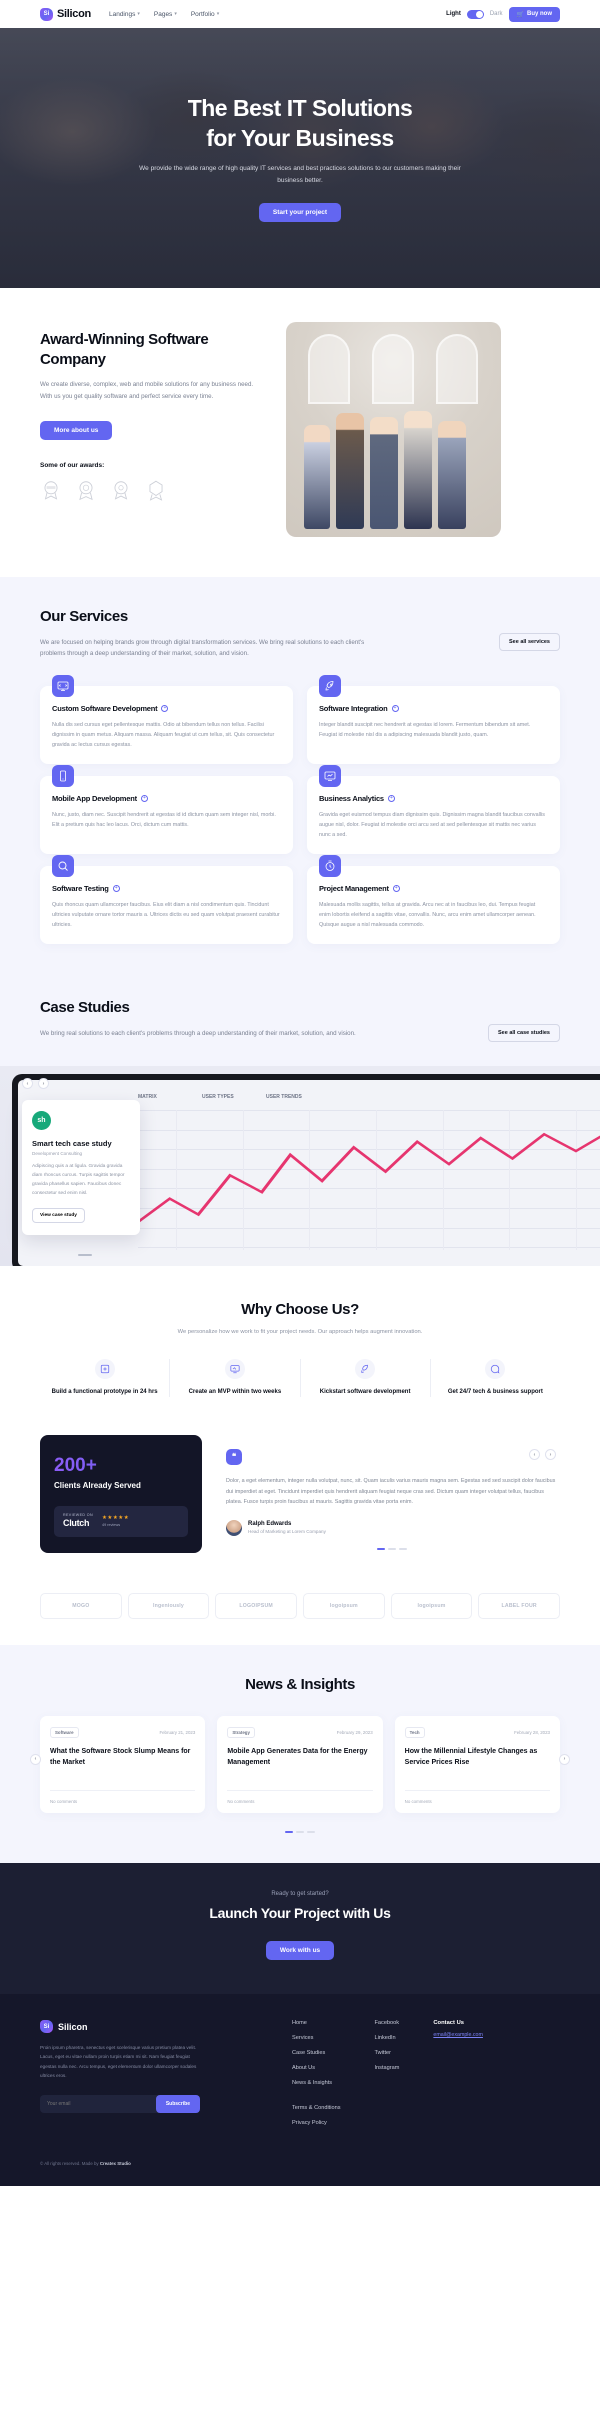 Image resolution: width=600 pixels, height=2419 pixels. I want to click on clutch-stars: ★★★★★, so click(115, 1518).